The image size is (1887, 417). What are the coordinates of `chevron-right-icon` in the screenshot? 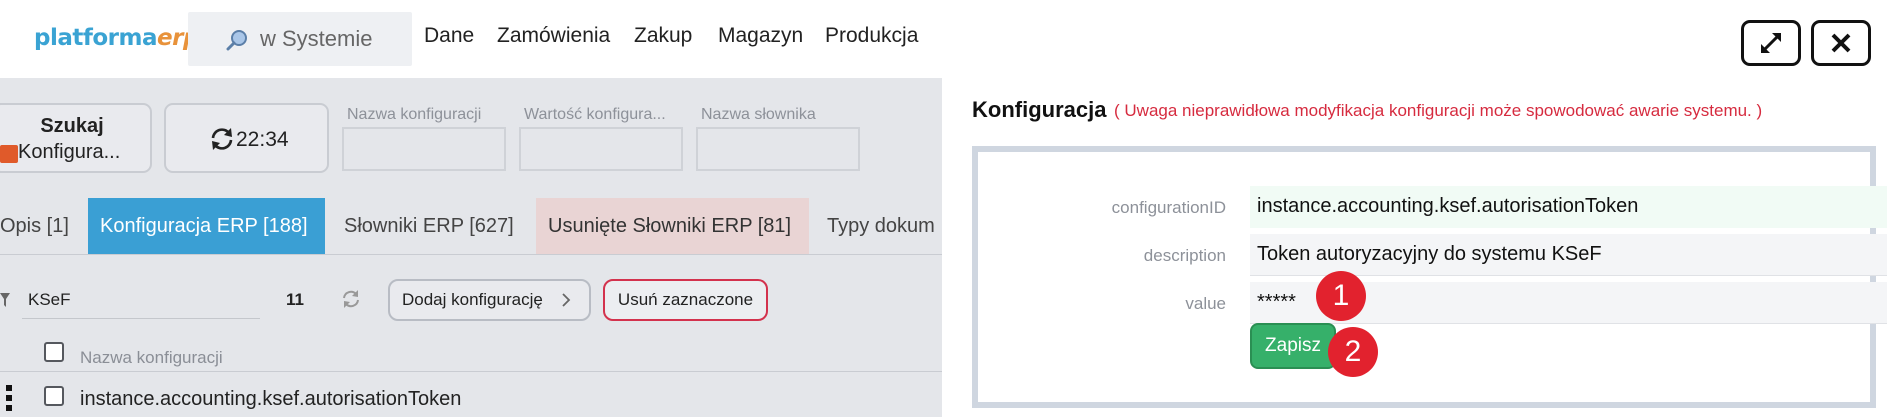 It's located at (566, 307).